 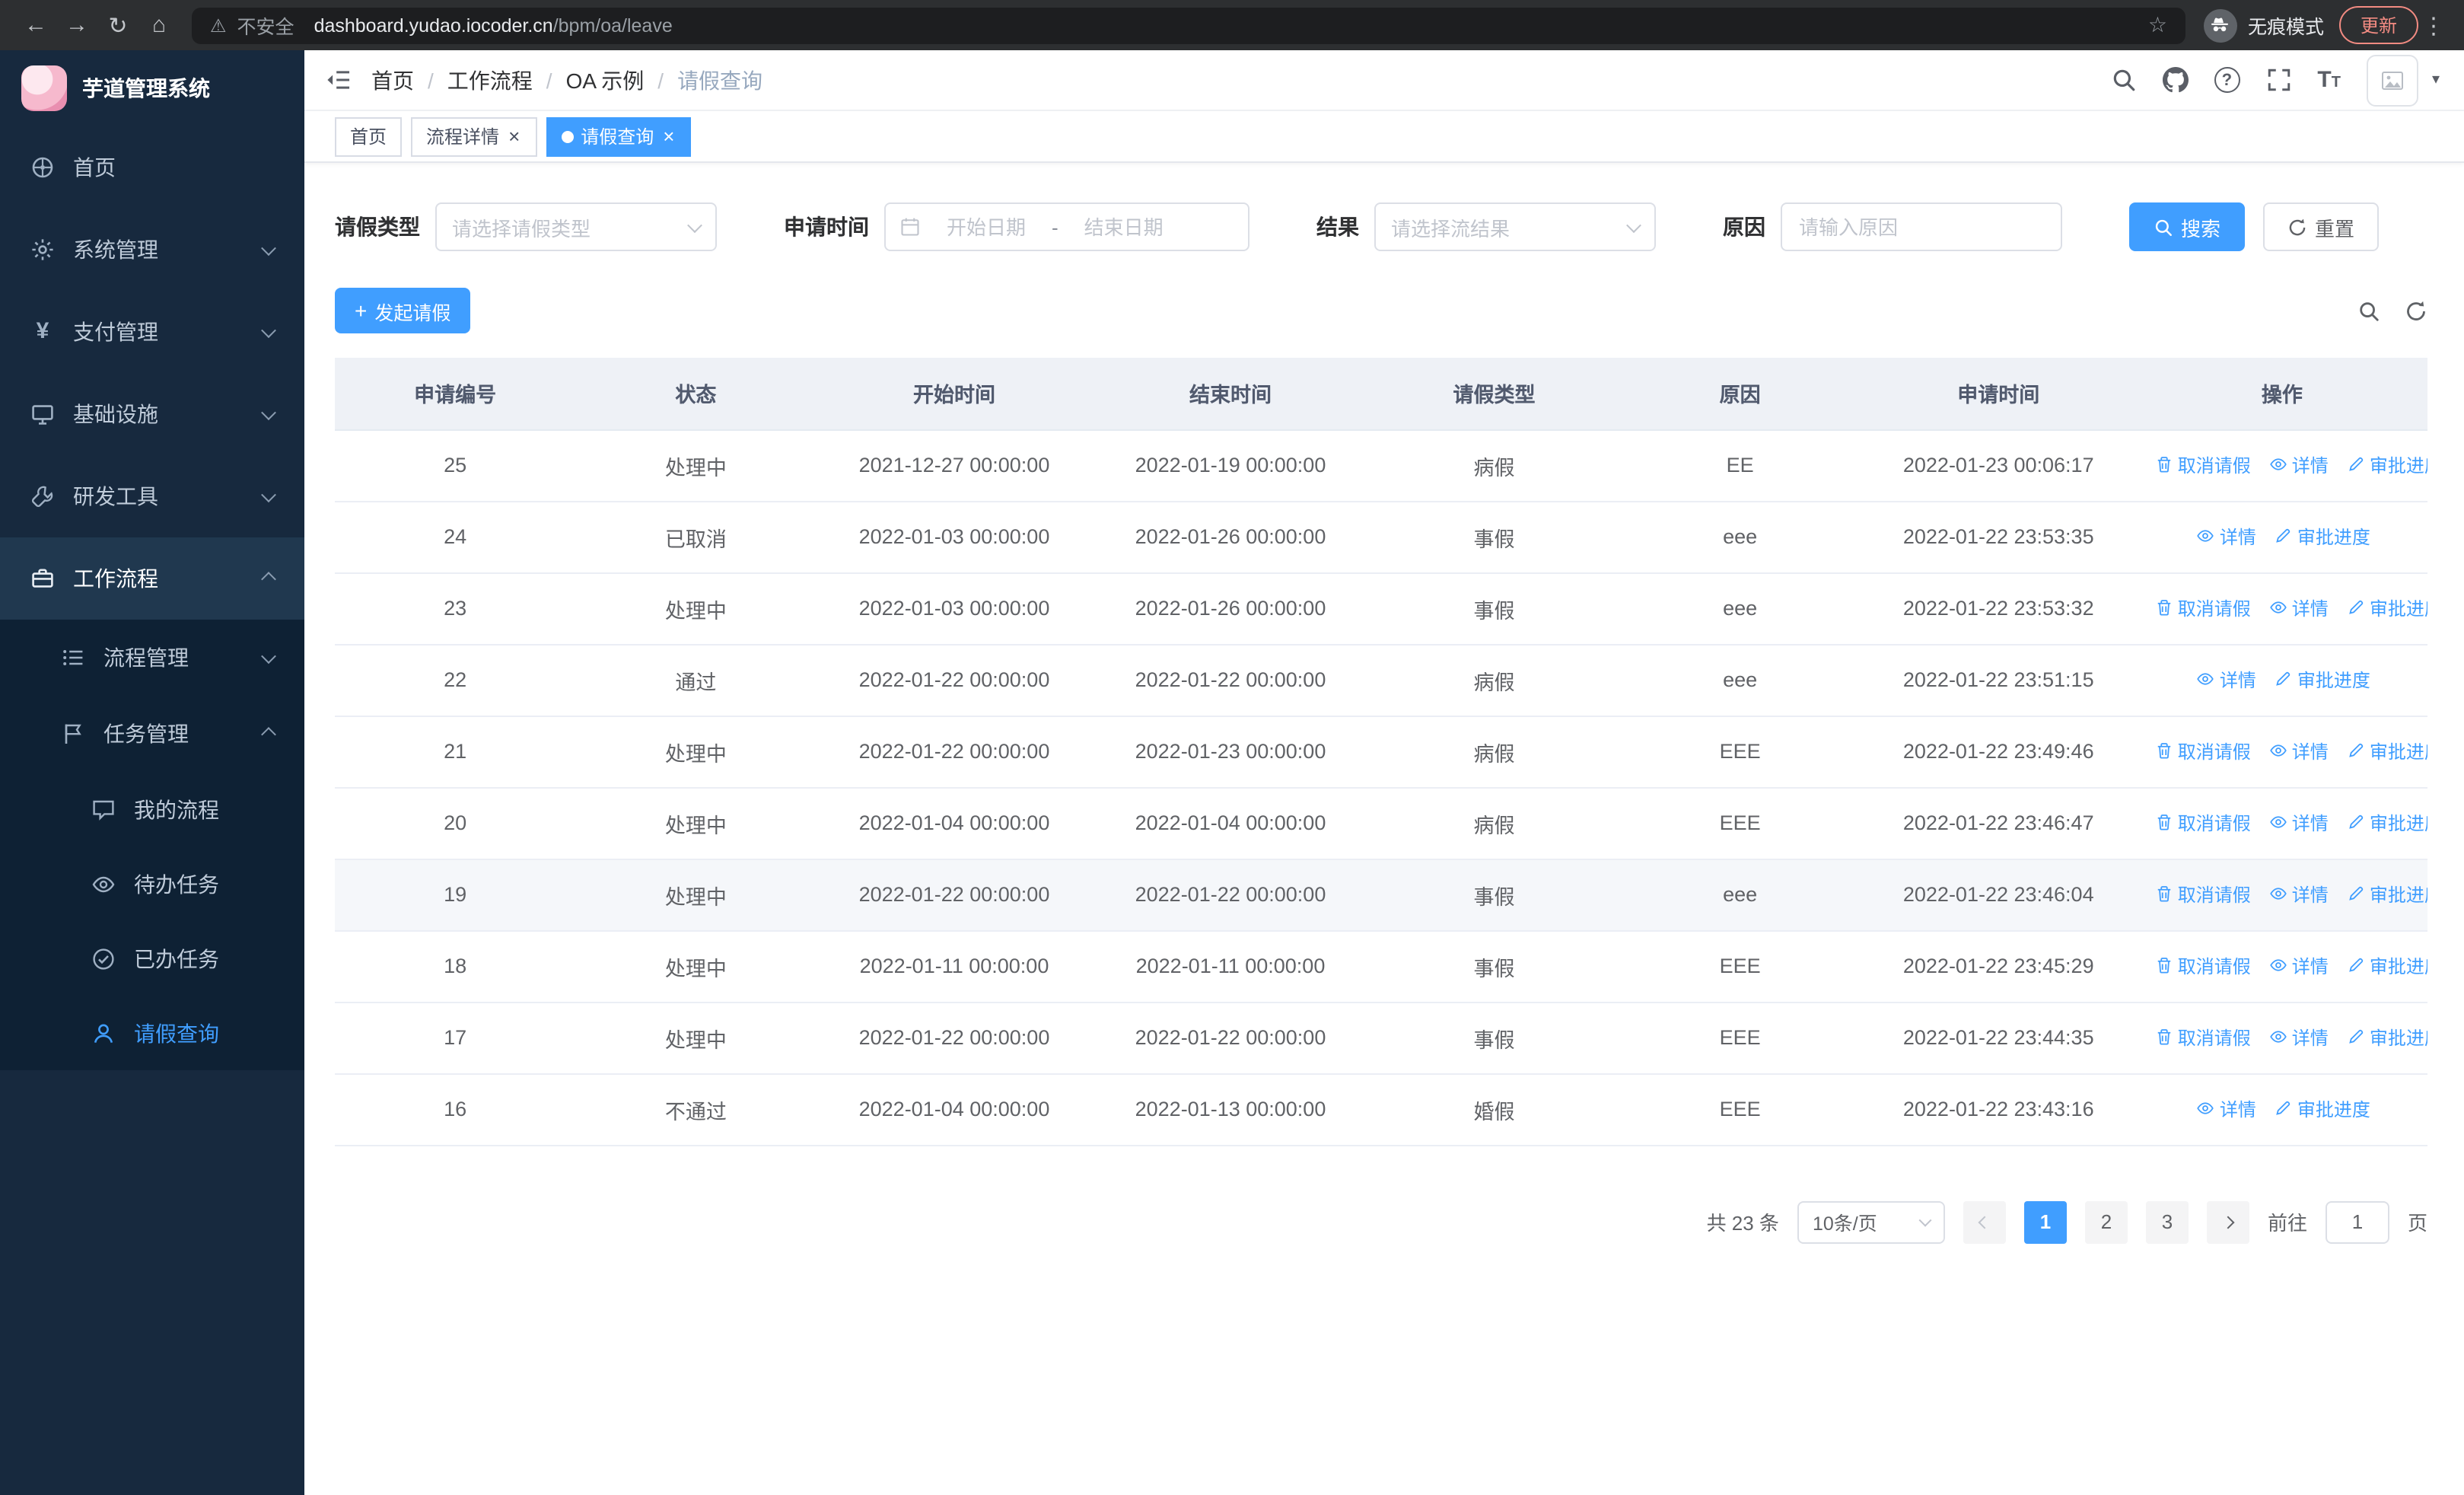 I want to click on sidebar-item-home: 首页, so click(x=152, y=168).